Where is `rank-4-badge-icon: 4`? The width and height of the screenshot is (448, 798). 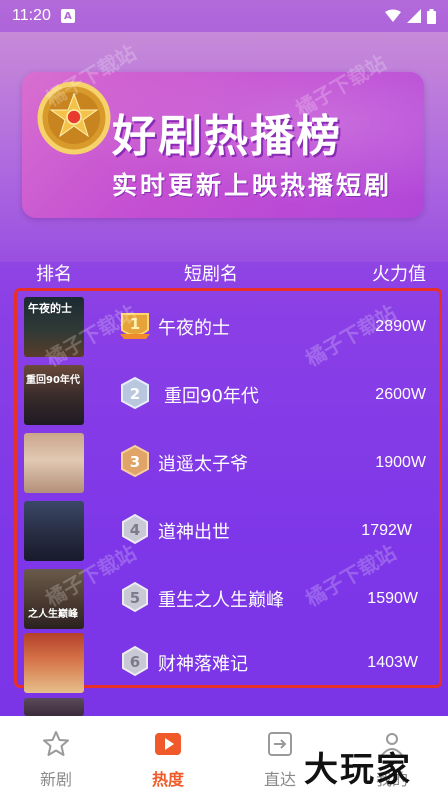 rank-4-badge-icon: 4 is located at coordinates (135, 529).